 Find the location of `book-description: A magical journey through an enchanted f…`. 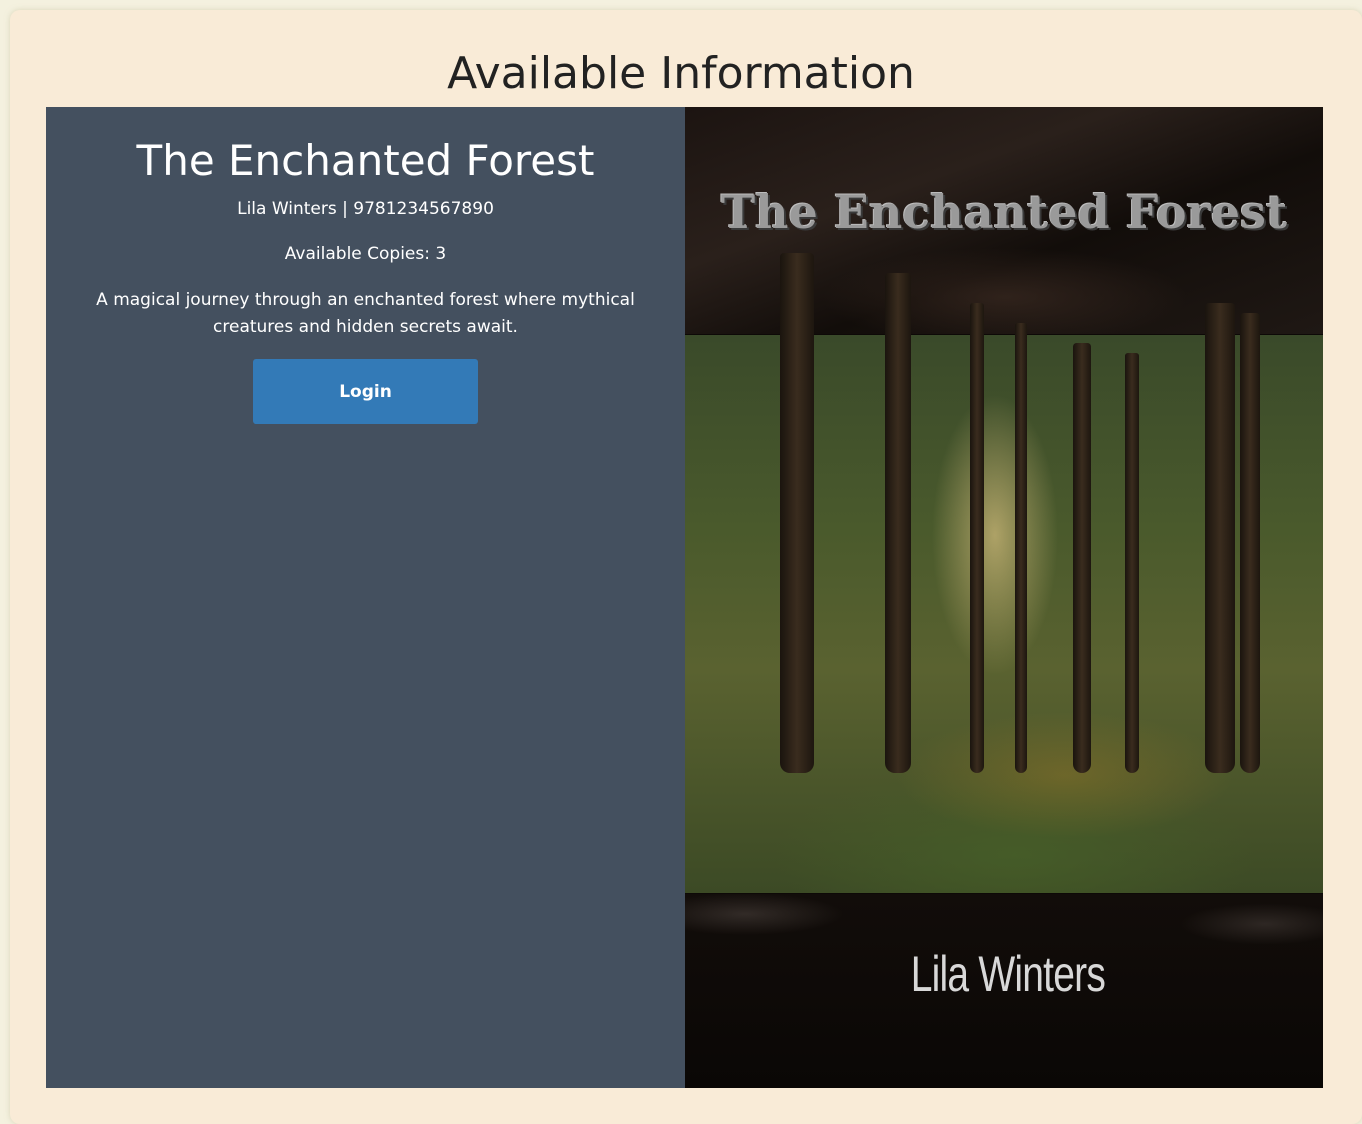

book-description: A magical journey through an enchanted f… is located at coordinates (365, 313).